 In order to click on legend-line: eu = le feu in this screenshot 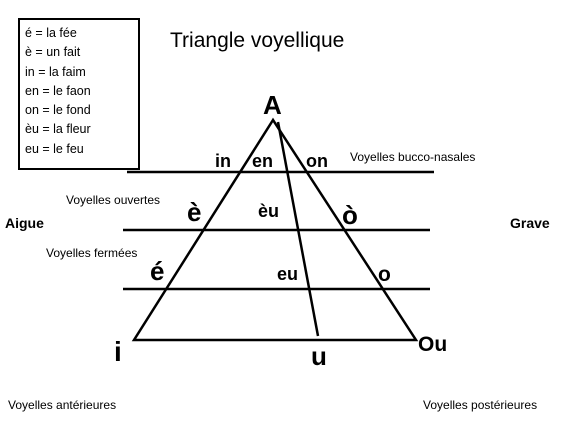, I will do `click(54, 148)`.